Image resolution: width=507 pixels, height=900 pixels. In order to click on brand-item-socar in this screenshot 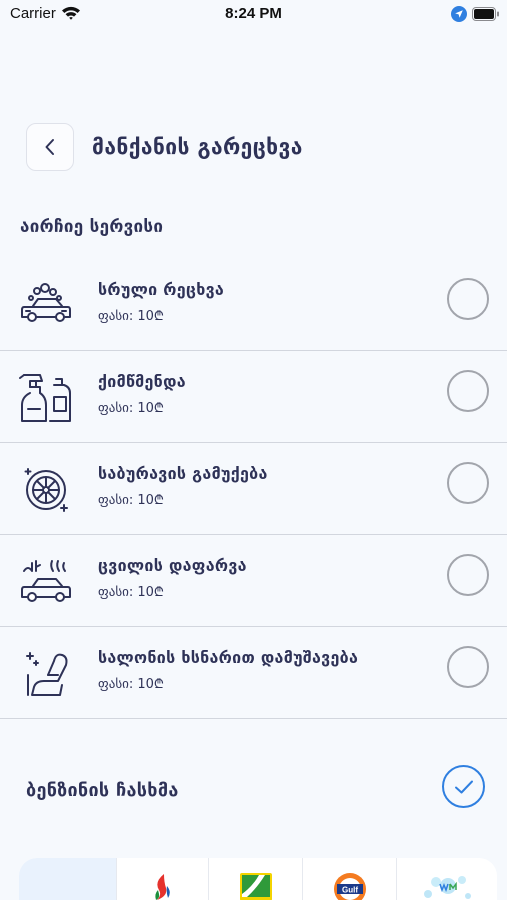, I will do `click(163, 879)`.